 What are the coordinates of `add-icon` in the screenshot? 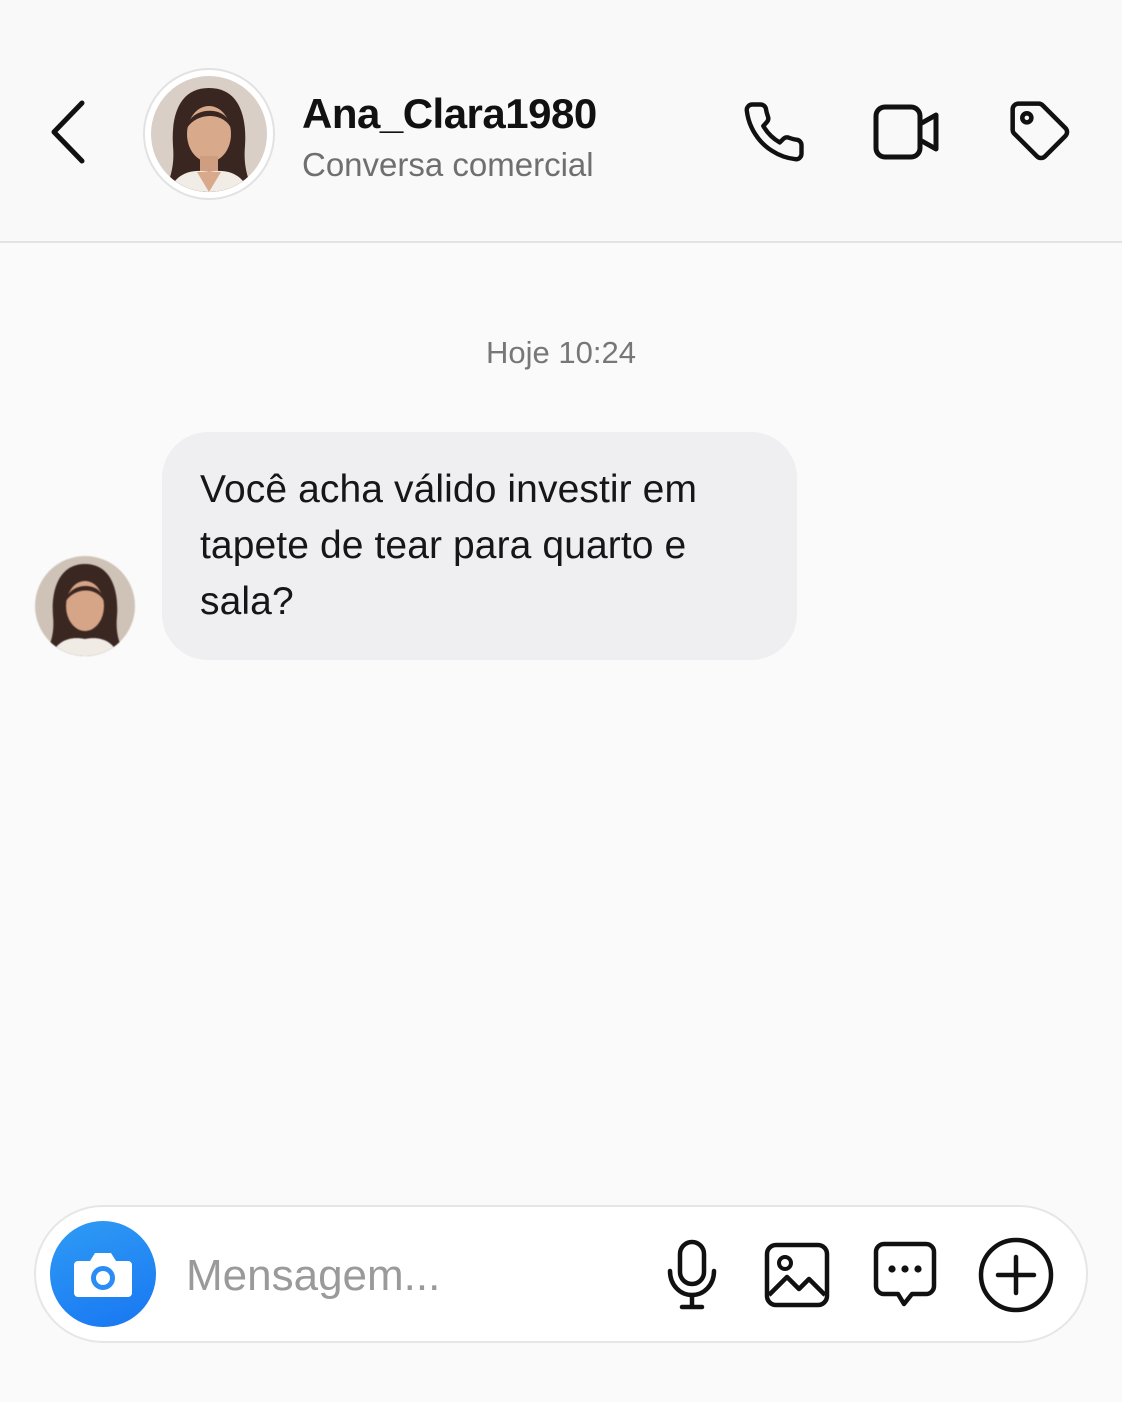 It's located at (1016, 1275).